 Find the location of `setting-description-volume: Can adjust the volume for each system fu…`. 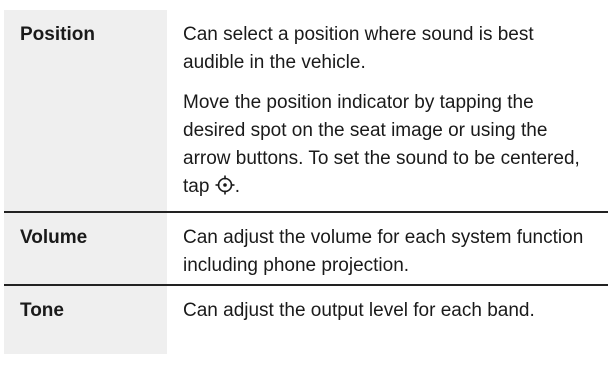

setting-description-volume: Can adjust the volume for each system fu… is located at coordinates (387, 248).